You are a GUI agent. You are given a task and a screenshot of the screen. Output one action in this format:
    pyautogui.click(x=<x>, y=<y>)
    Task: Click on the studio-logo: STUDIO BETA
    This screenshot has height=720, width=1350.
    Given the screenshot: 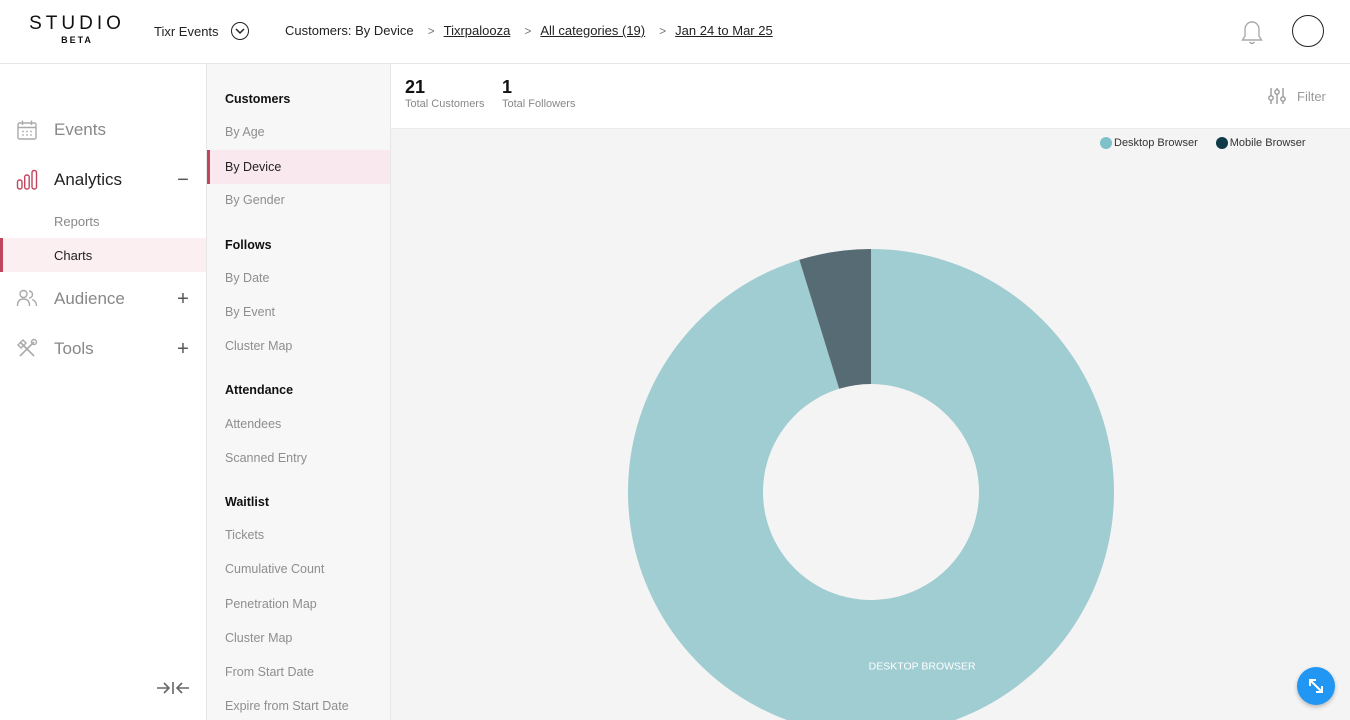 What is the action you would take?
    pyautogui.click(x=77, y=29)
    